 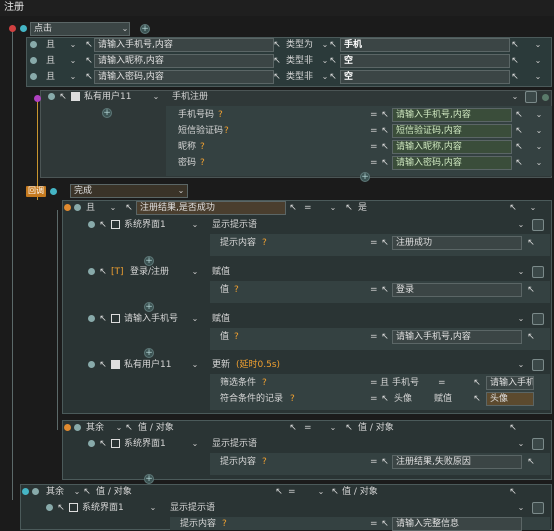 I want to click on param-value: 注册成功, so click(x=457, y=243).